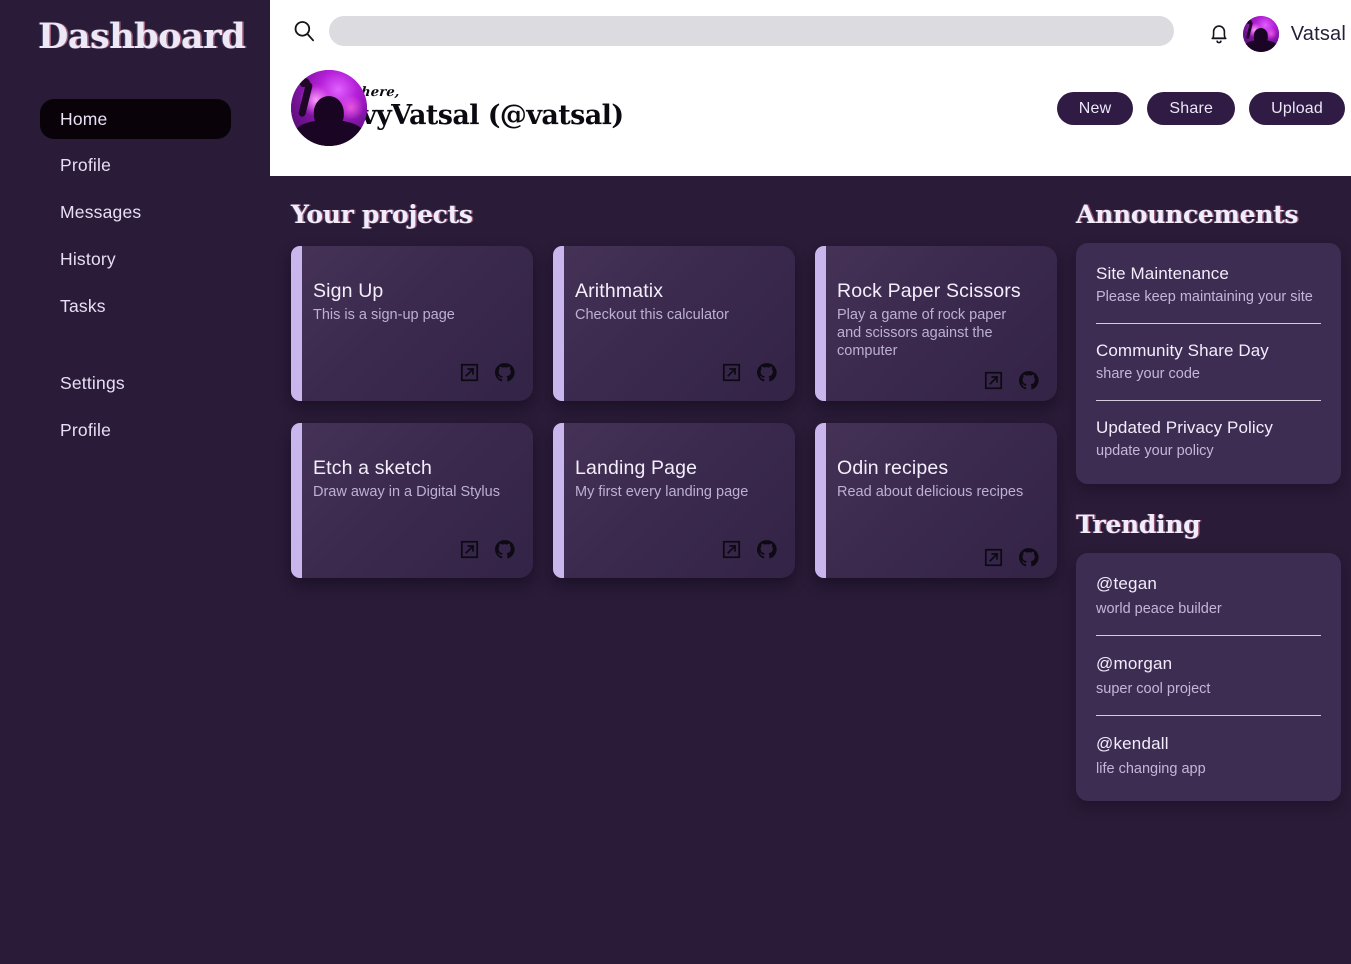 The width and height of the screenshot is (1351, 964). Describe the element at coordinates (893, 468) in the screenshot. I see `project-title: Odin recipes` at that location.